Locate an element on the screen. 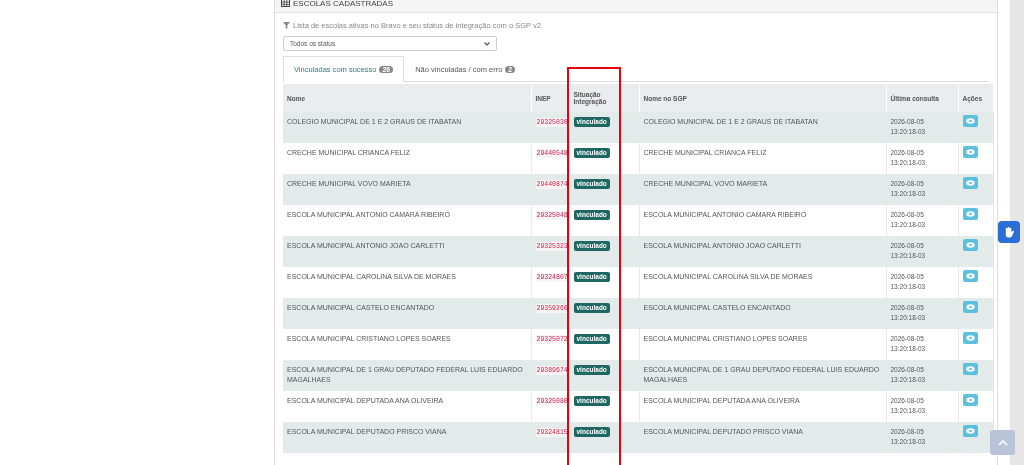  accessibility-button is located at coordinates (1009, 232).